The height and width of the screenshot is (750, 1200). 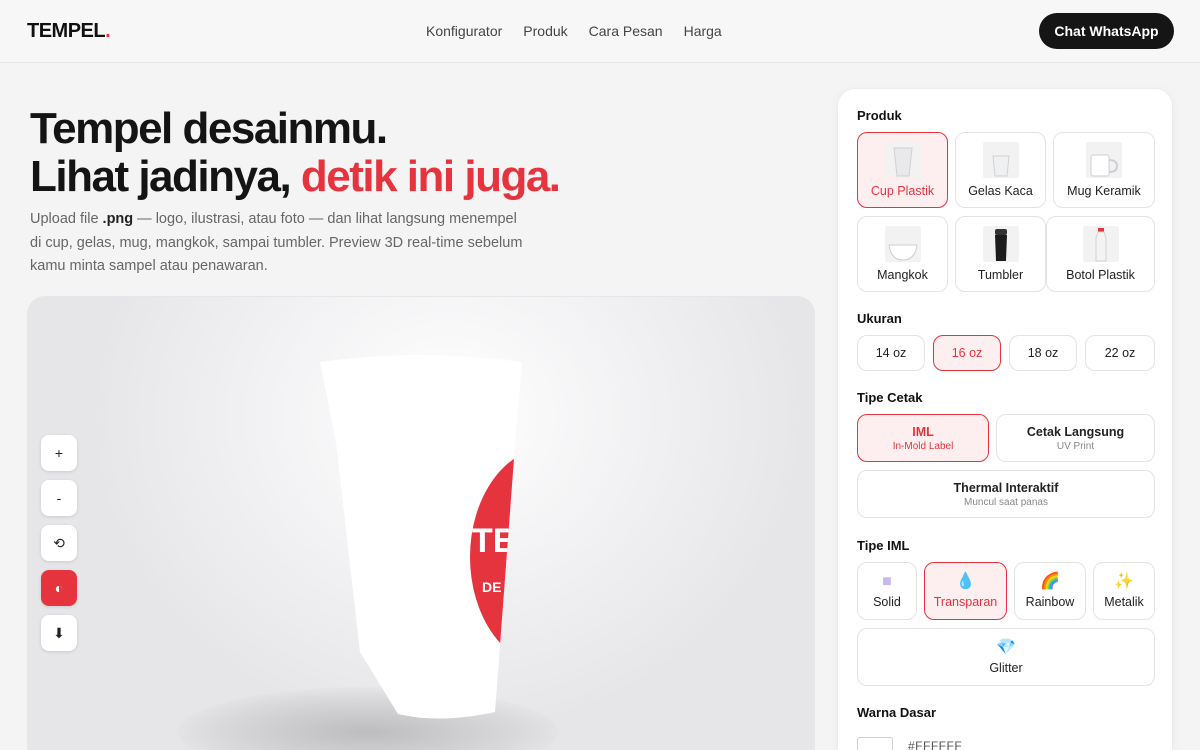 What do you see at coordinates (59, 453) in the screenshot?
I see `zoom-in-button: +` at bounding box center [59, 453].